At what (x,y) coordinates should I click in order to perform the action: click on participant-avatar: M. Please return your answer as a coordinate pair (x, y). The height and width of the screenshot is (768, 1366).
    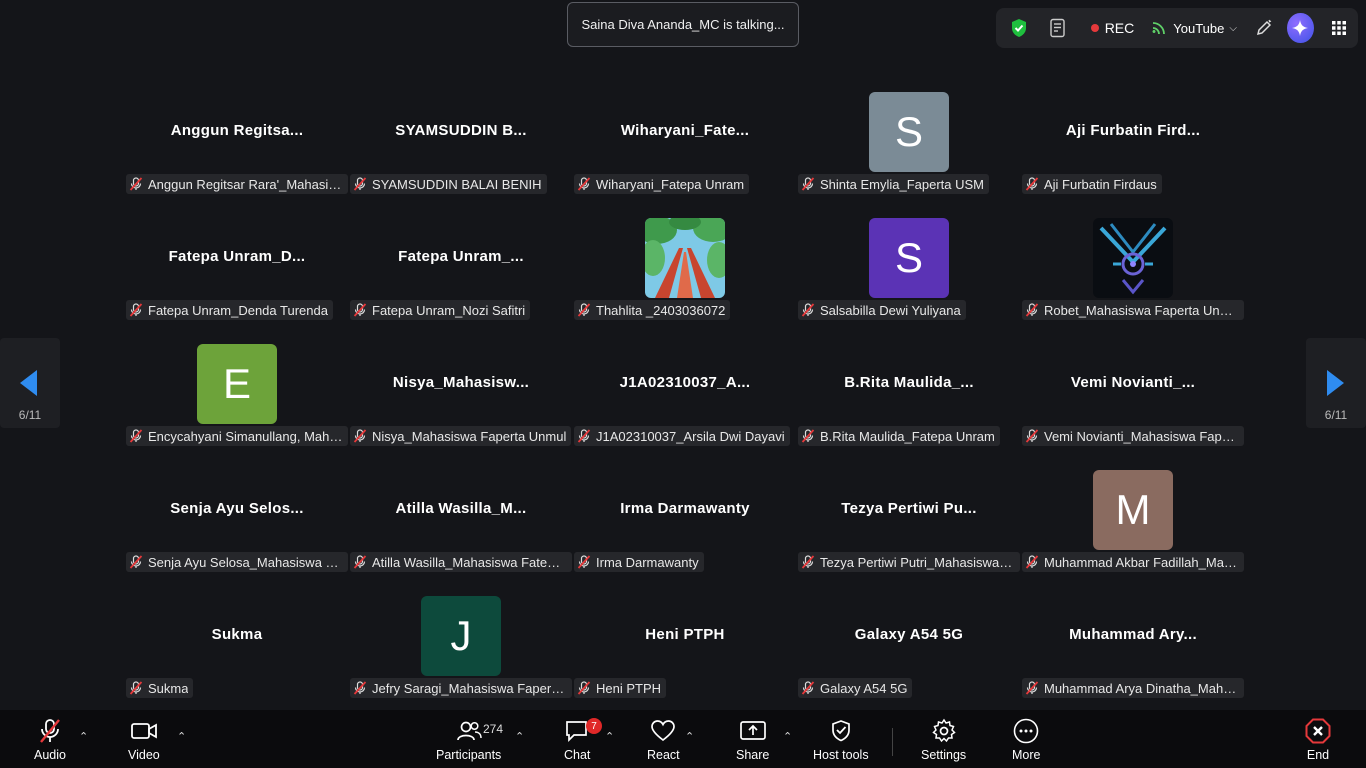
    Looking at the image, I should click on (1133, 510).